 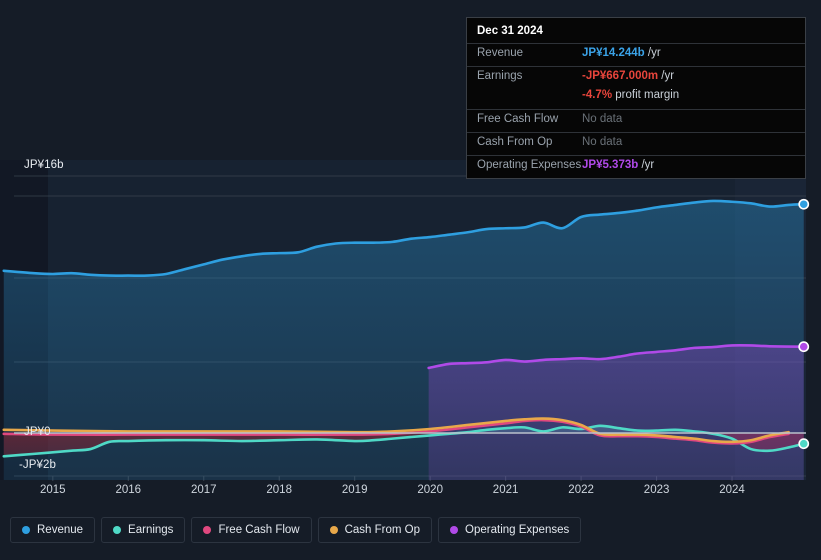 I want to click on y-axis-negative-label: -JP¥2b, so click(x=38, y=465).